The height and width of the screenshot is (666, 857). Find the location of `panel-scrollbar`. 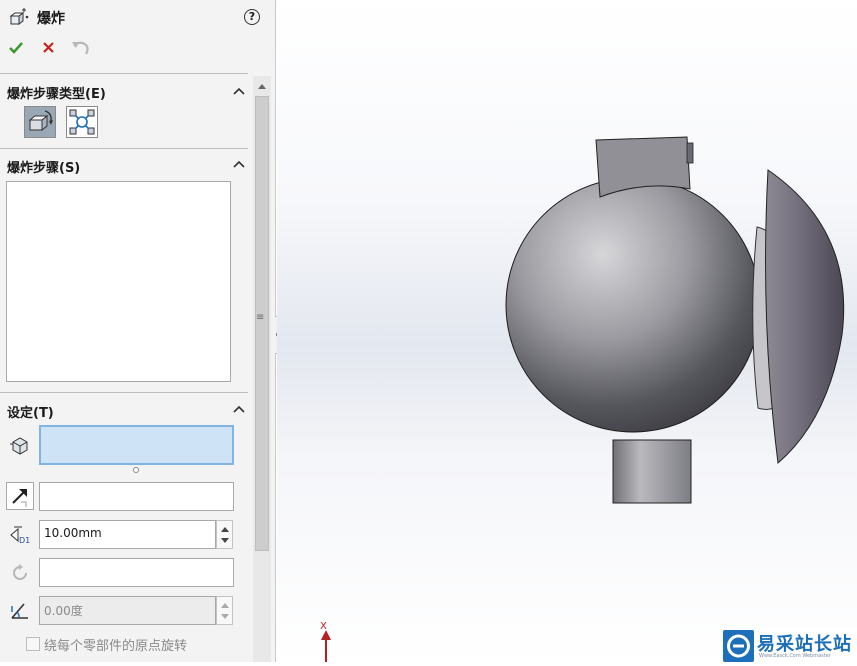

panel-scrollbar is located at coordinates (262, 369).